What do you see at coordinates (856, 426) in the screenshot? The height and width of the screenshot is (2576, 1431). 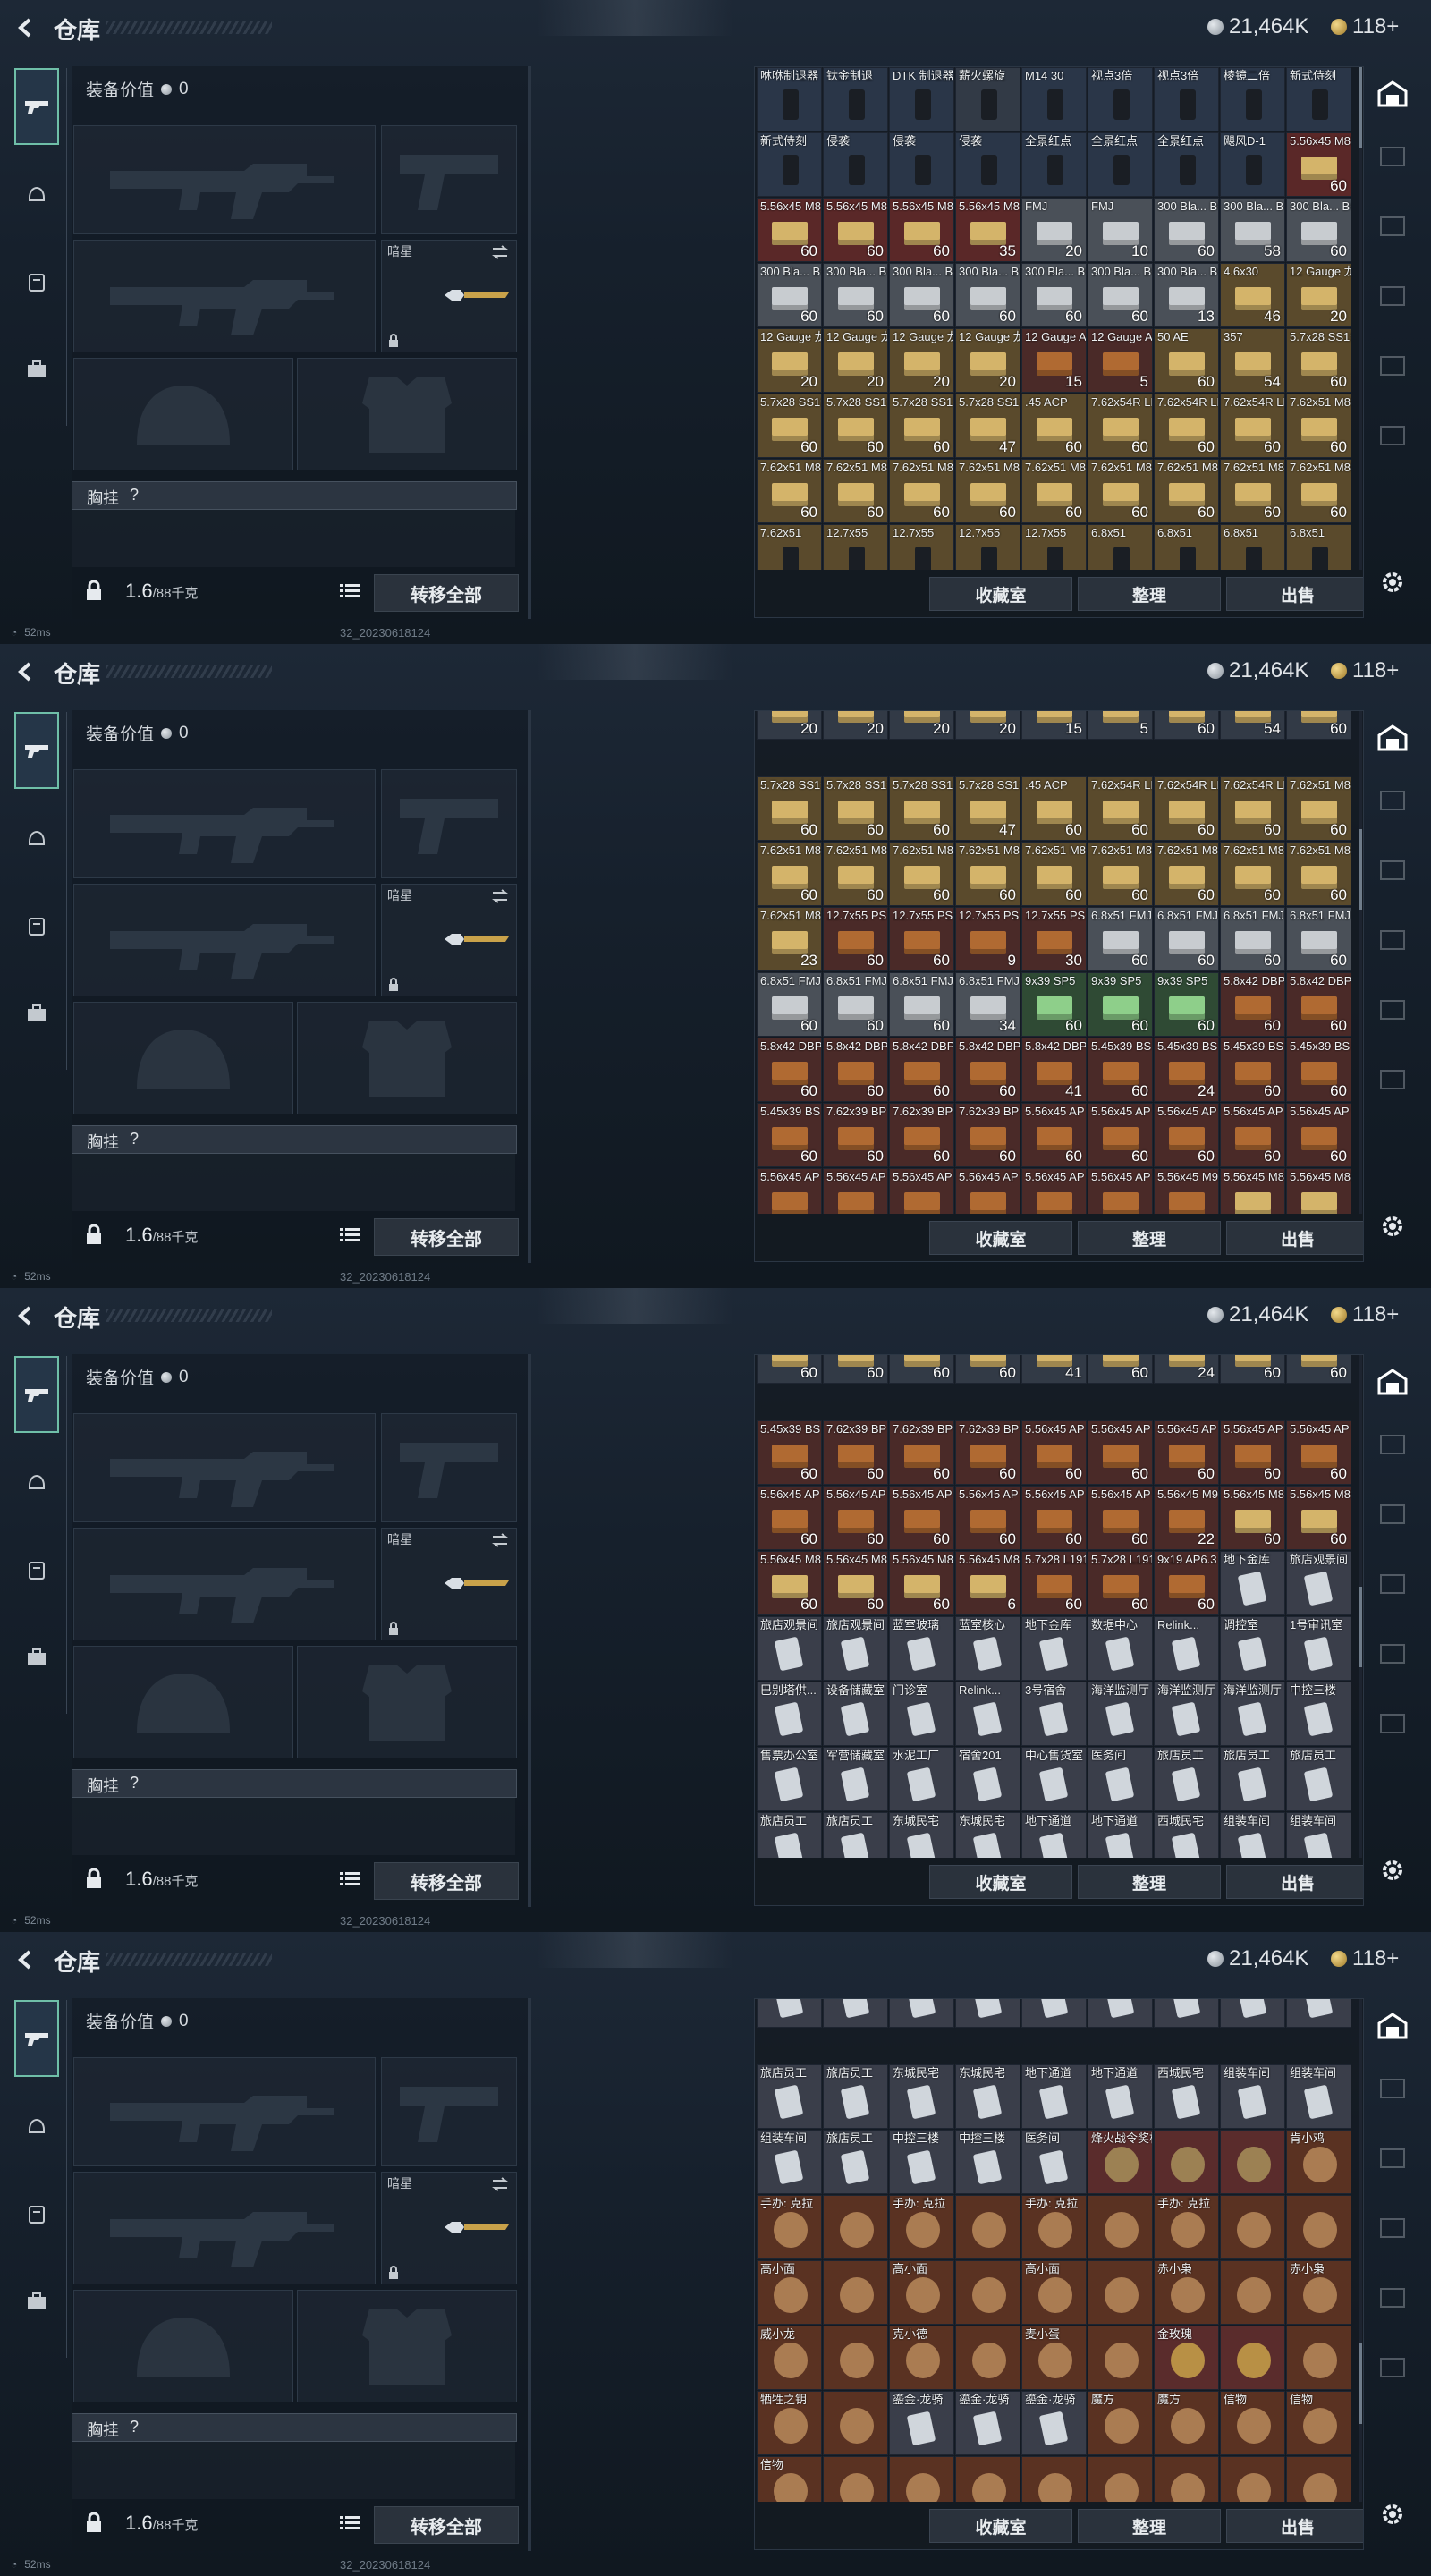 I see `item-slot: 5.7x28 SS190 60` at bounding box center [856, 426].